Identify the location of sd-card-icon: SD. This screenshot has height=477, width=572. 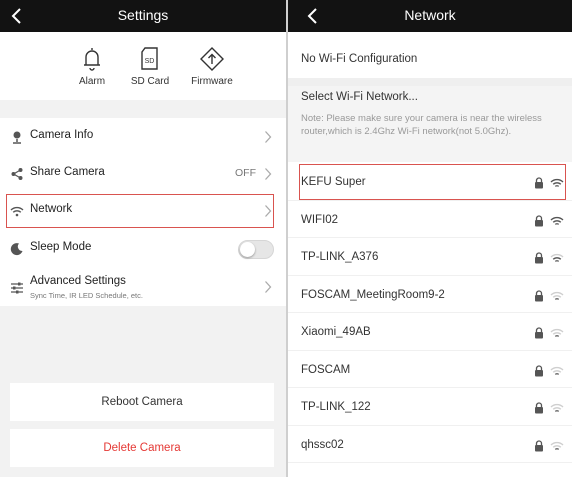
(149, 58).